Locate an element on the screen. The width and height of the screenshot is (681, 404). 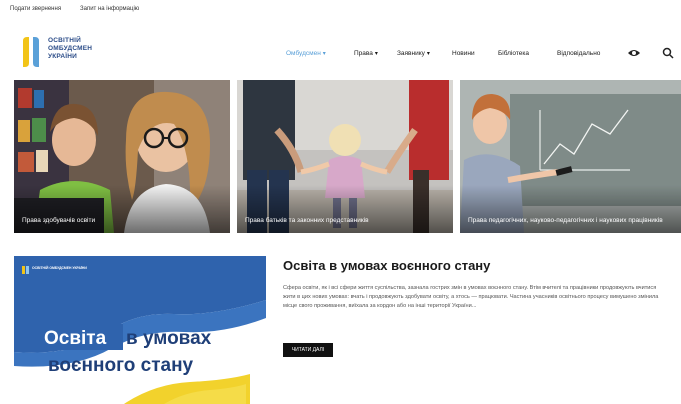
logo-mark-icon is located at coordinates (31, 52).